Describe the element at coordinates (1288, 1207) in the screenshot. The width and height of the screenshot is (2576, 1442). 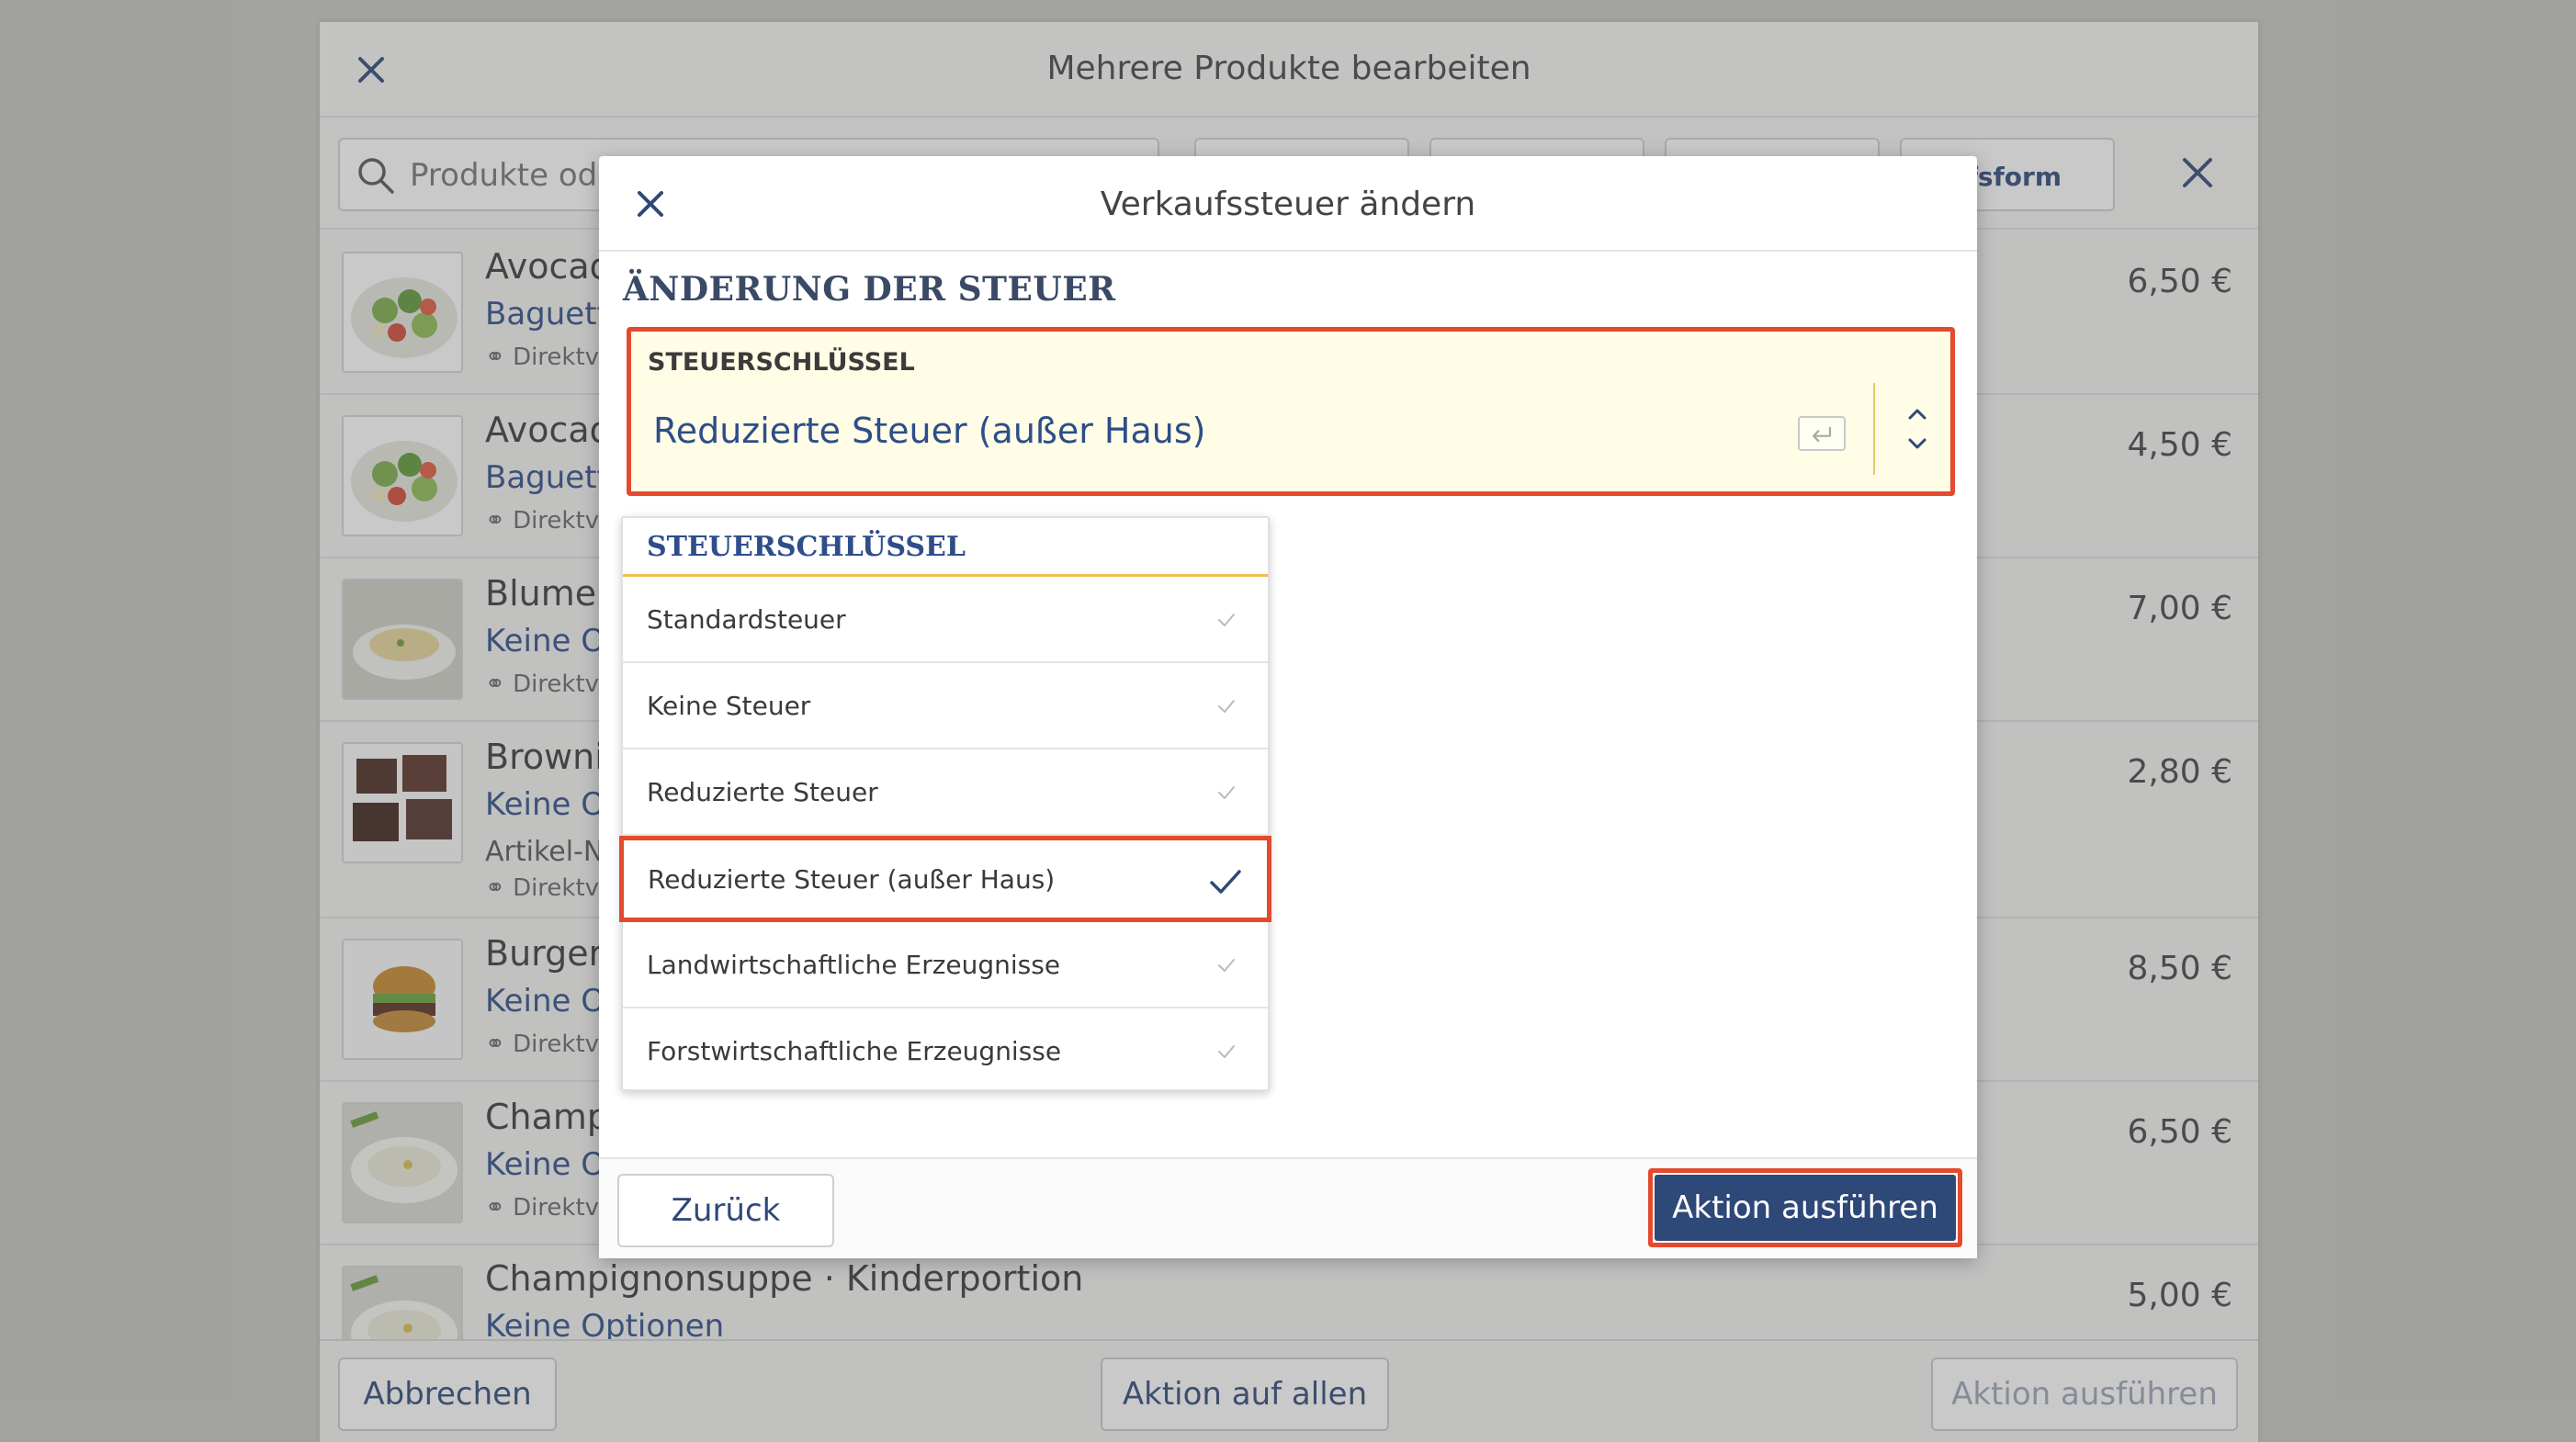
I see `dialog-footer: Zurück Aktion ausführen` at that location.